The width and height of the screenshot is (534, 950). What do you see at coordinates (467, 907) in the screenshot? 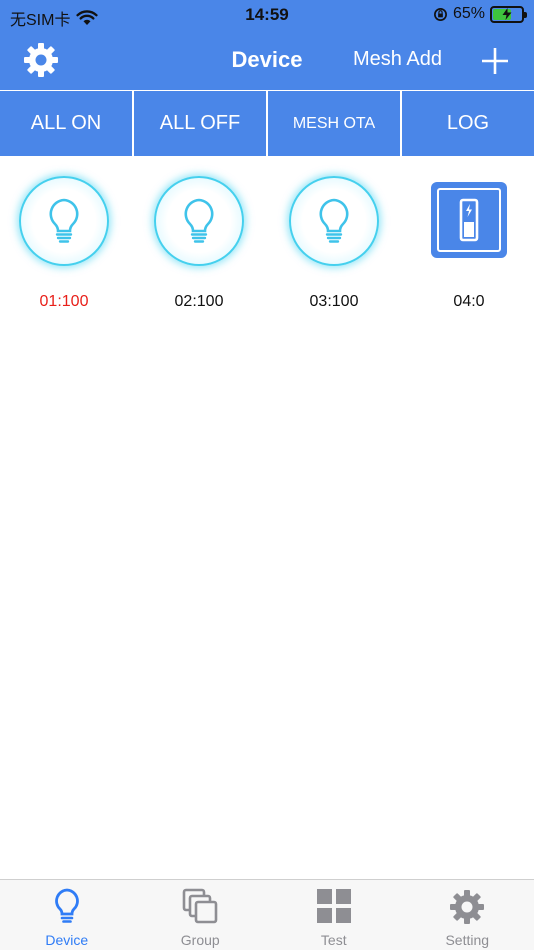
I see `gear-icon` at bounding box center [467, 907].